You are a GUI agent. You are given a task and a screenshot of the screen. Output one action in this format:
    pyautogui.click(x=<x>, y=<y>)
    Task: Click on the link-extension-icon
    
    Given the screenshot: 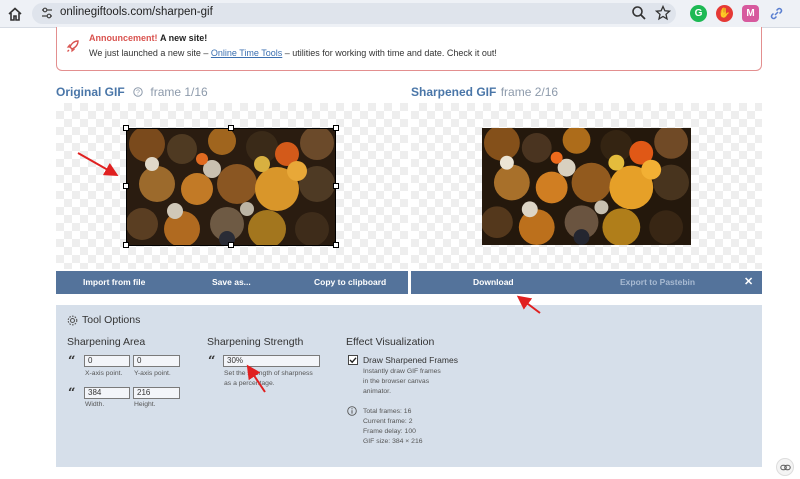 What is the action you would take?
    pyautogui.click(x=776, y=13)
    